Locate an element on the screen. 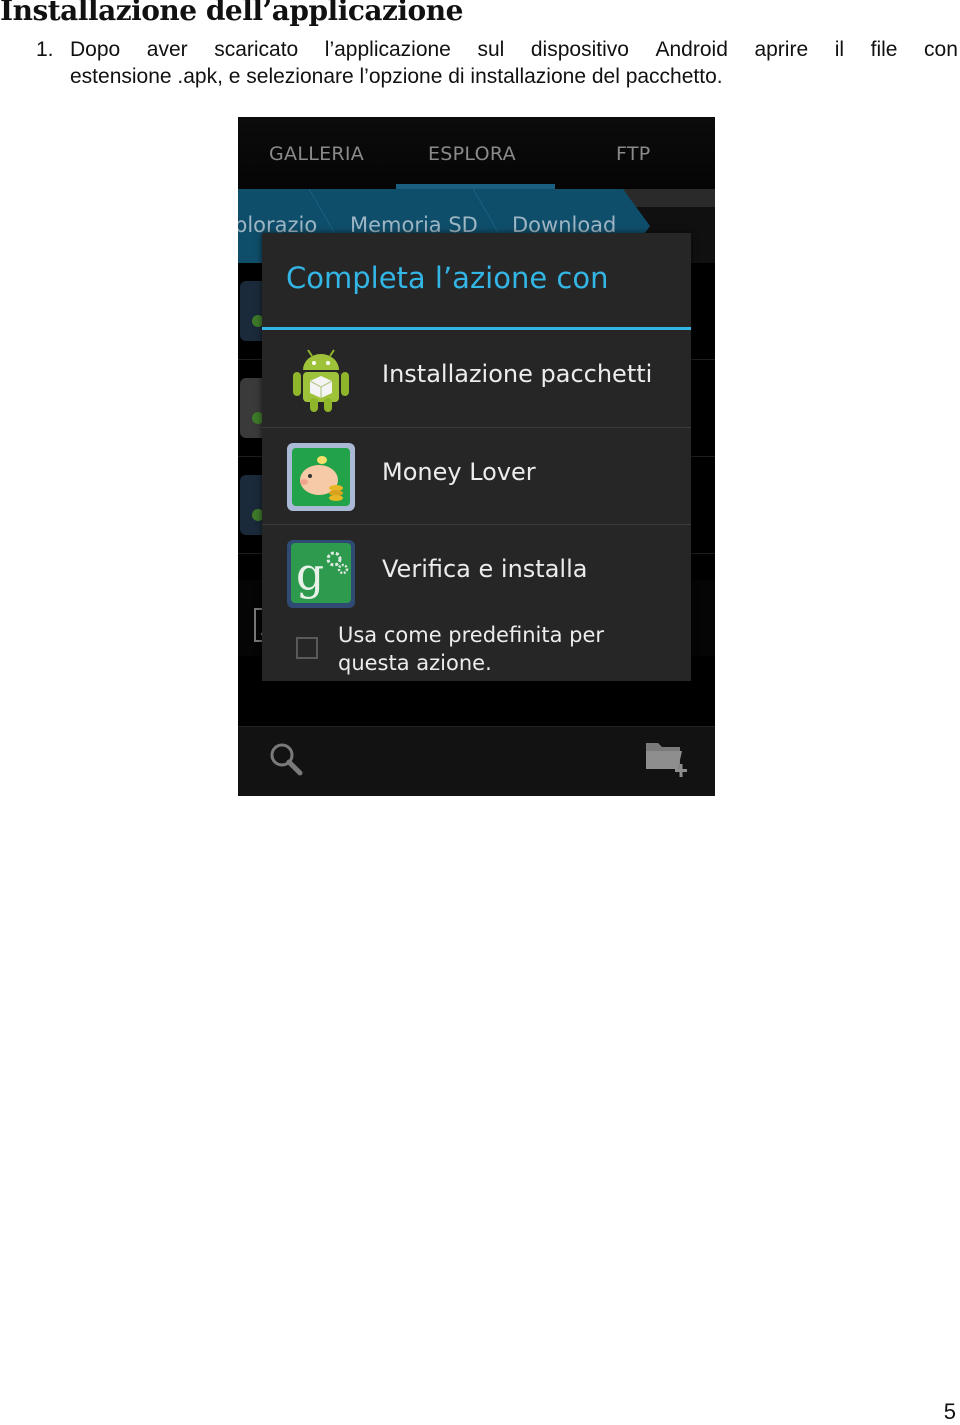  tab-esplora: ESPLORA is located at coordinates (472, 154).